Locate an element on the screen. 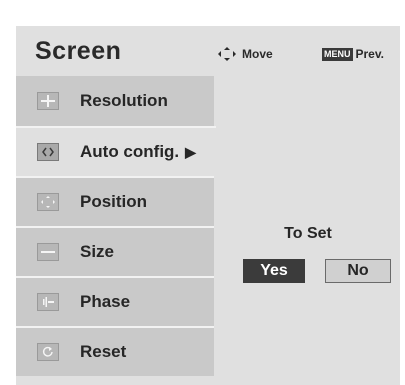  menu-item-reset: Reset is located at coordinates (115, 351).